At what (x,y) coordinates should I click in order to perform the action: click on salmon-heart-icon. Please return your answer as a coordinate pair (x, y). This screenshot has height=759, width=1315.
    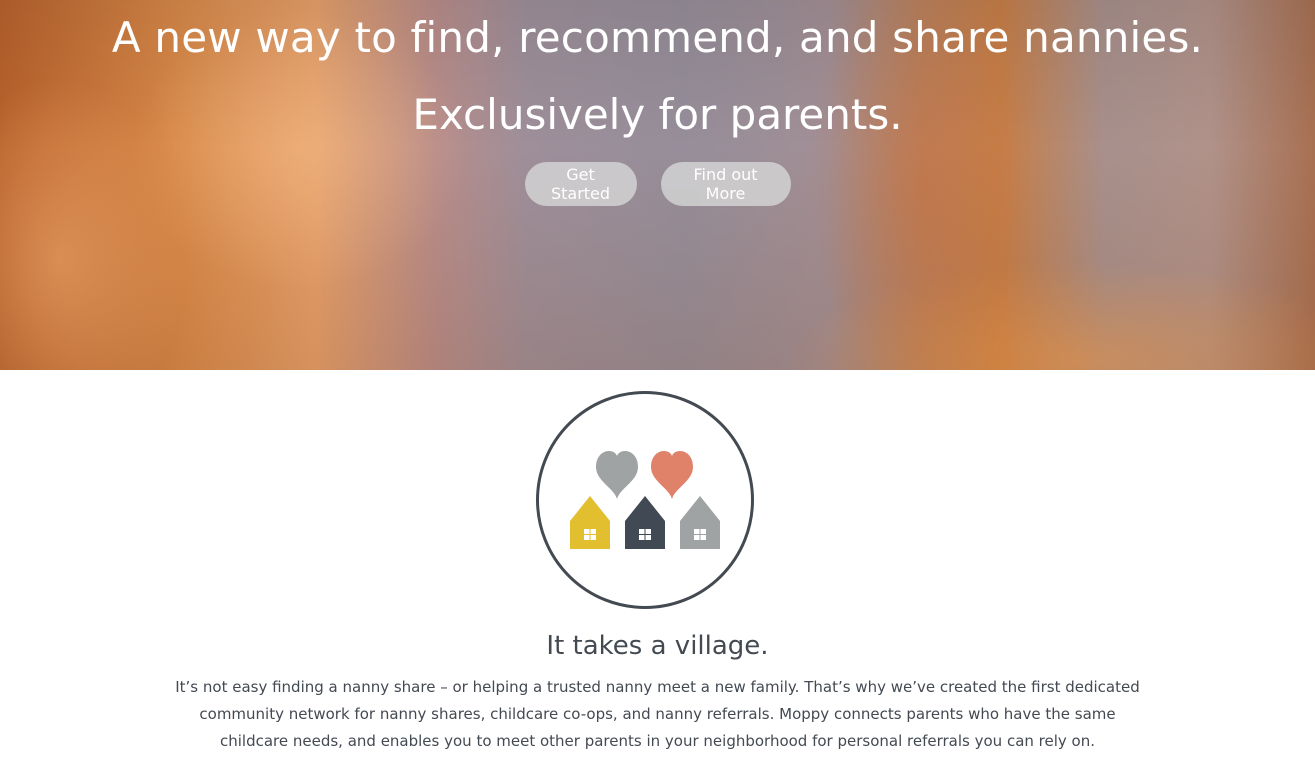
    Looking at the image, I should click on (672, 475).